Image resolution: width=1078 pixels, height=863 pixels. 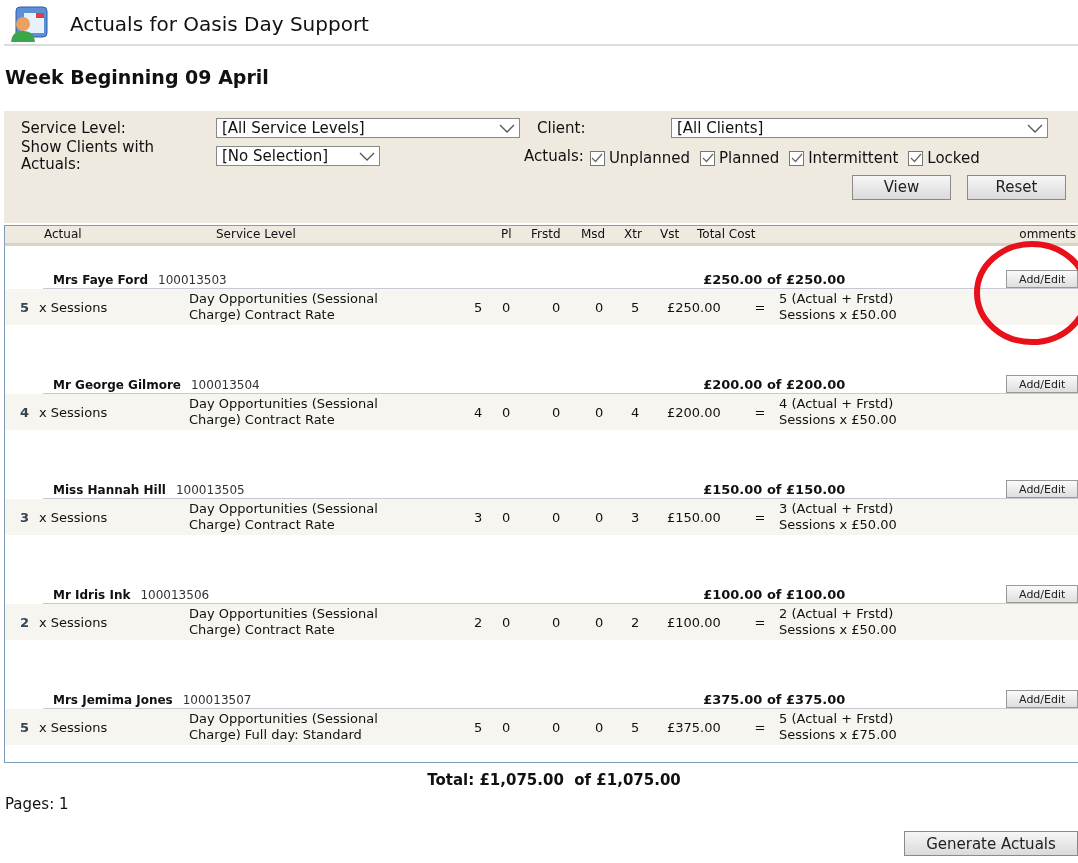 What do you see at coordinates (775, 489) in the screenshot?
I see `client-total: £150.00 of £150.00` at bounding box center [775, 489].